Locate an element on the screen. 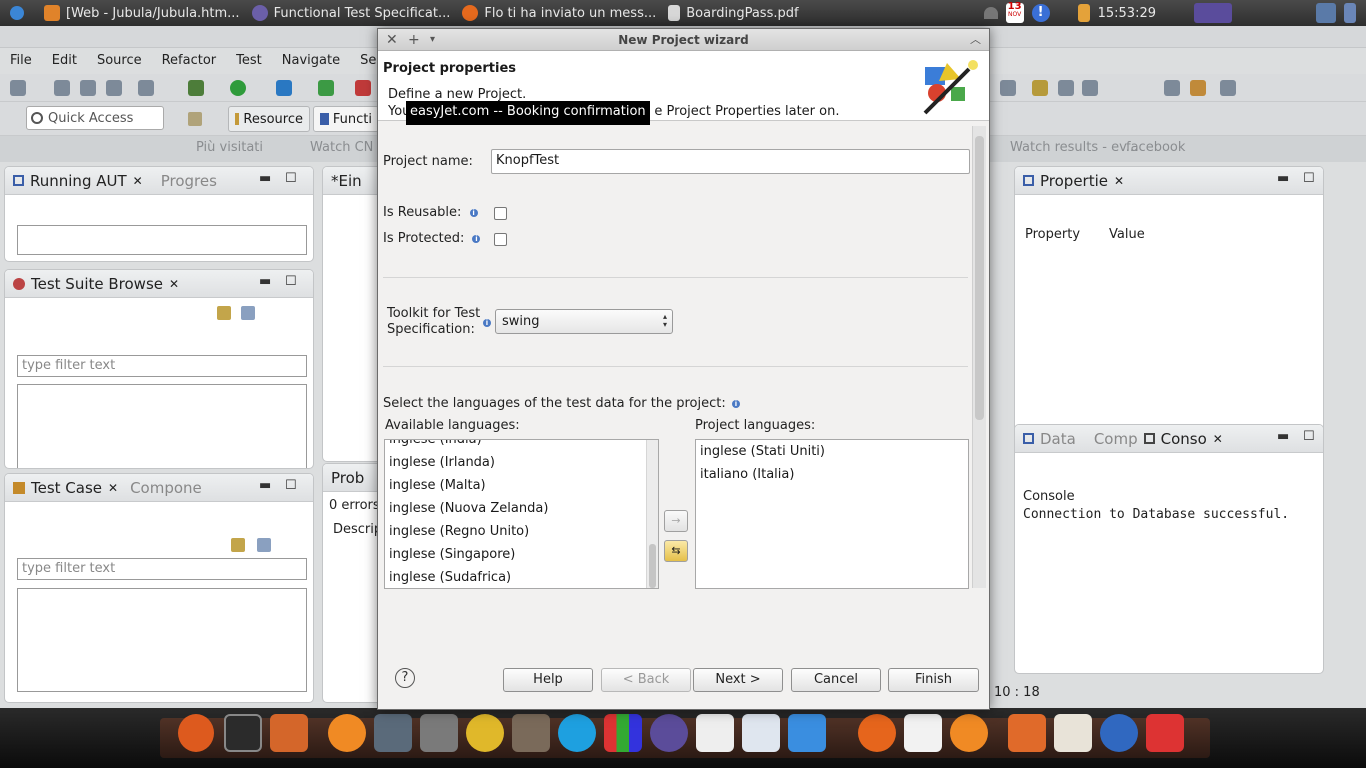  remove-language-button: ⇆ is located at coordinates (676, 551).